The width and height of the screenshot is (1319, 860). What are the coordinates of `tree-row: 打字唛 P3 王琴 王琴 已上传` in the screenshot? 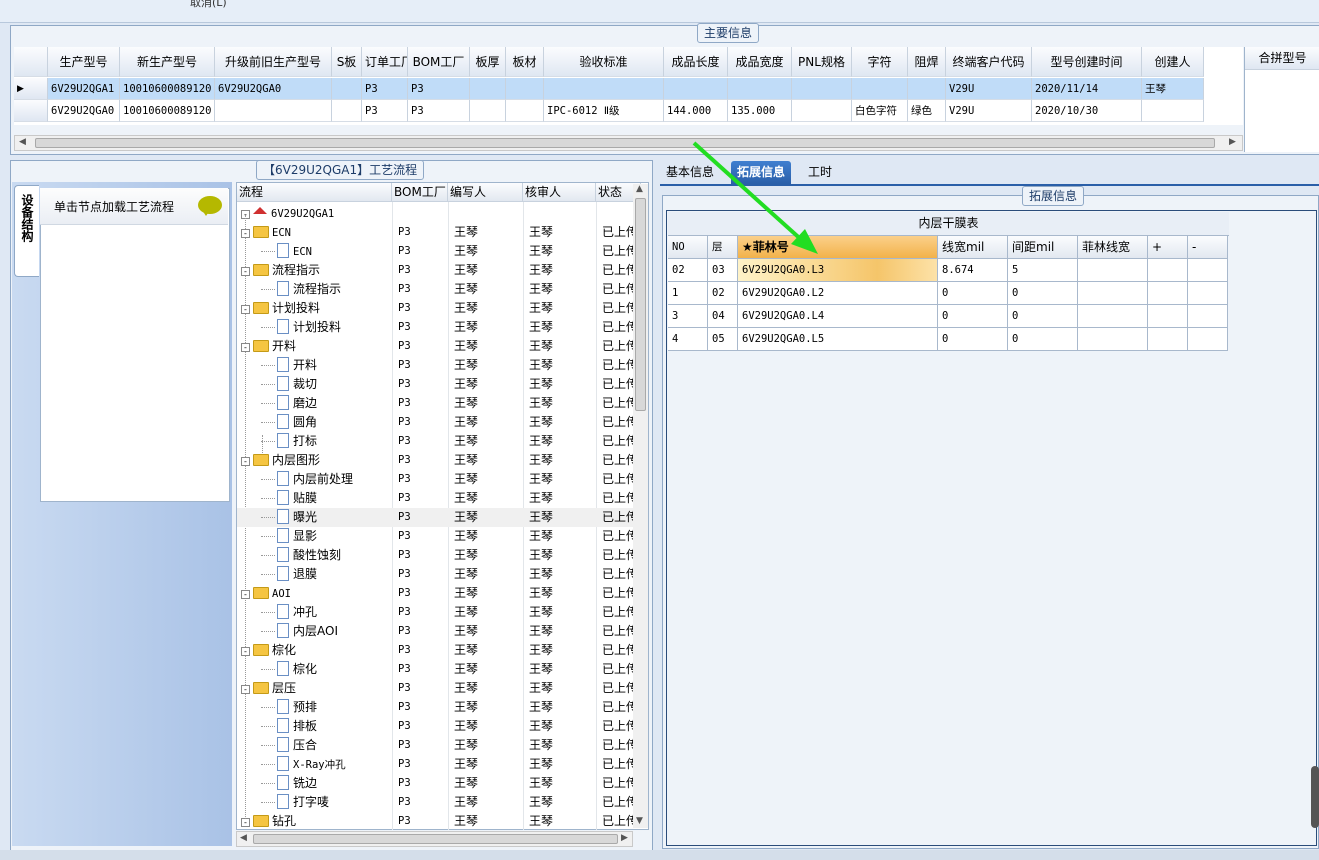 It's located at (437, 802).